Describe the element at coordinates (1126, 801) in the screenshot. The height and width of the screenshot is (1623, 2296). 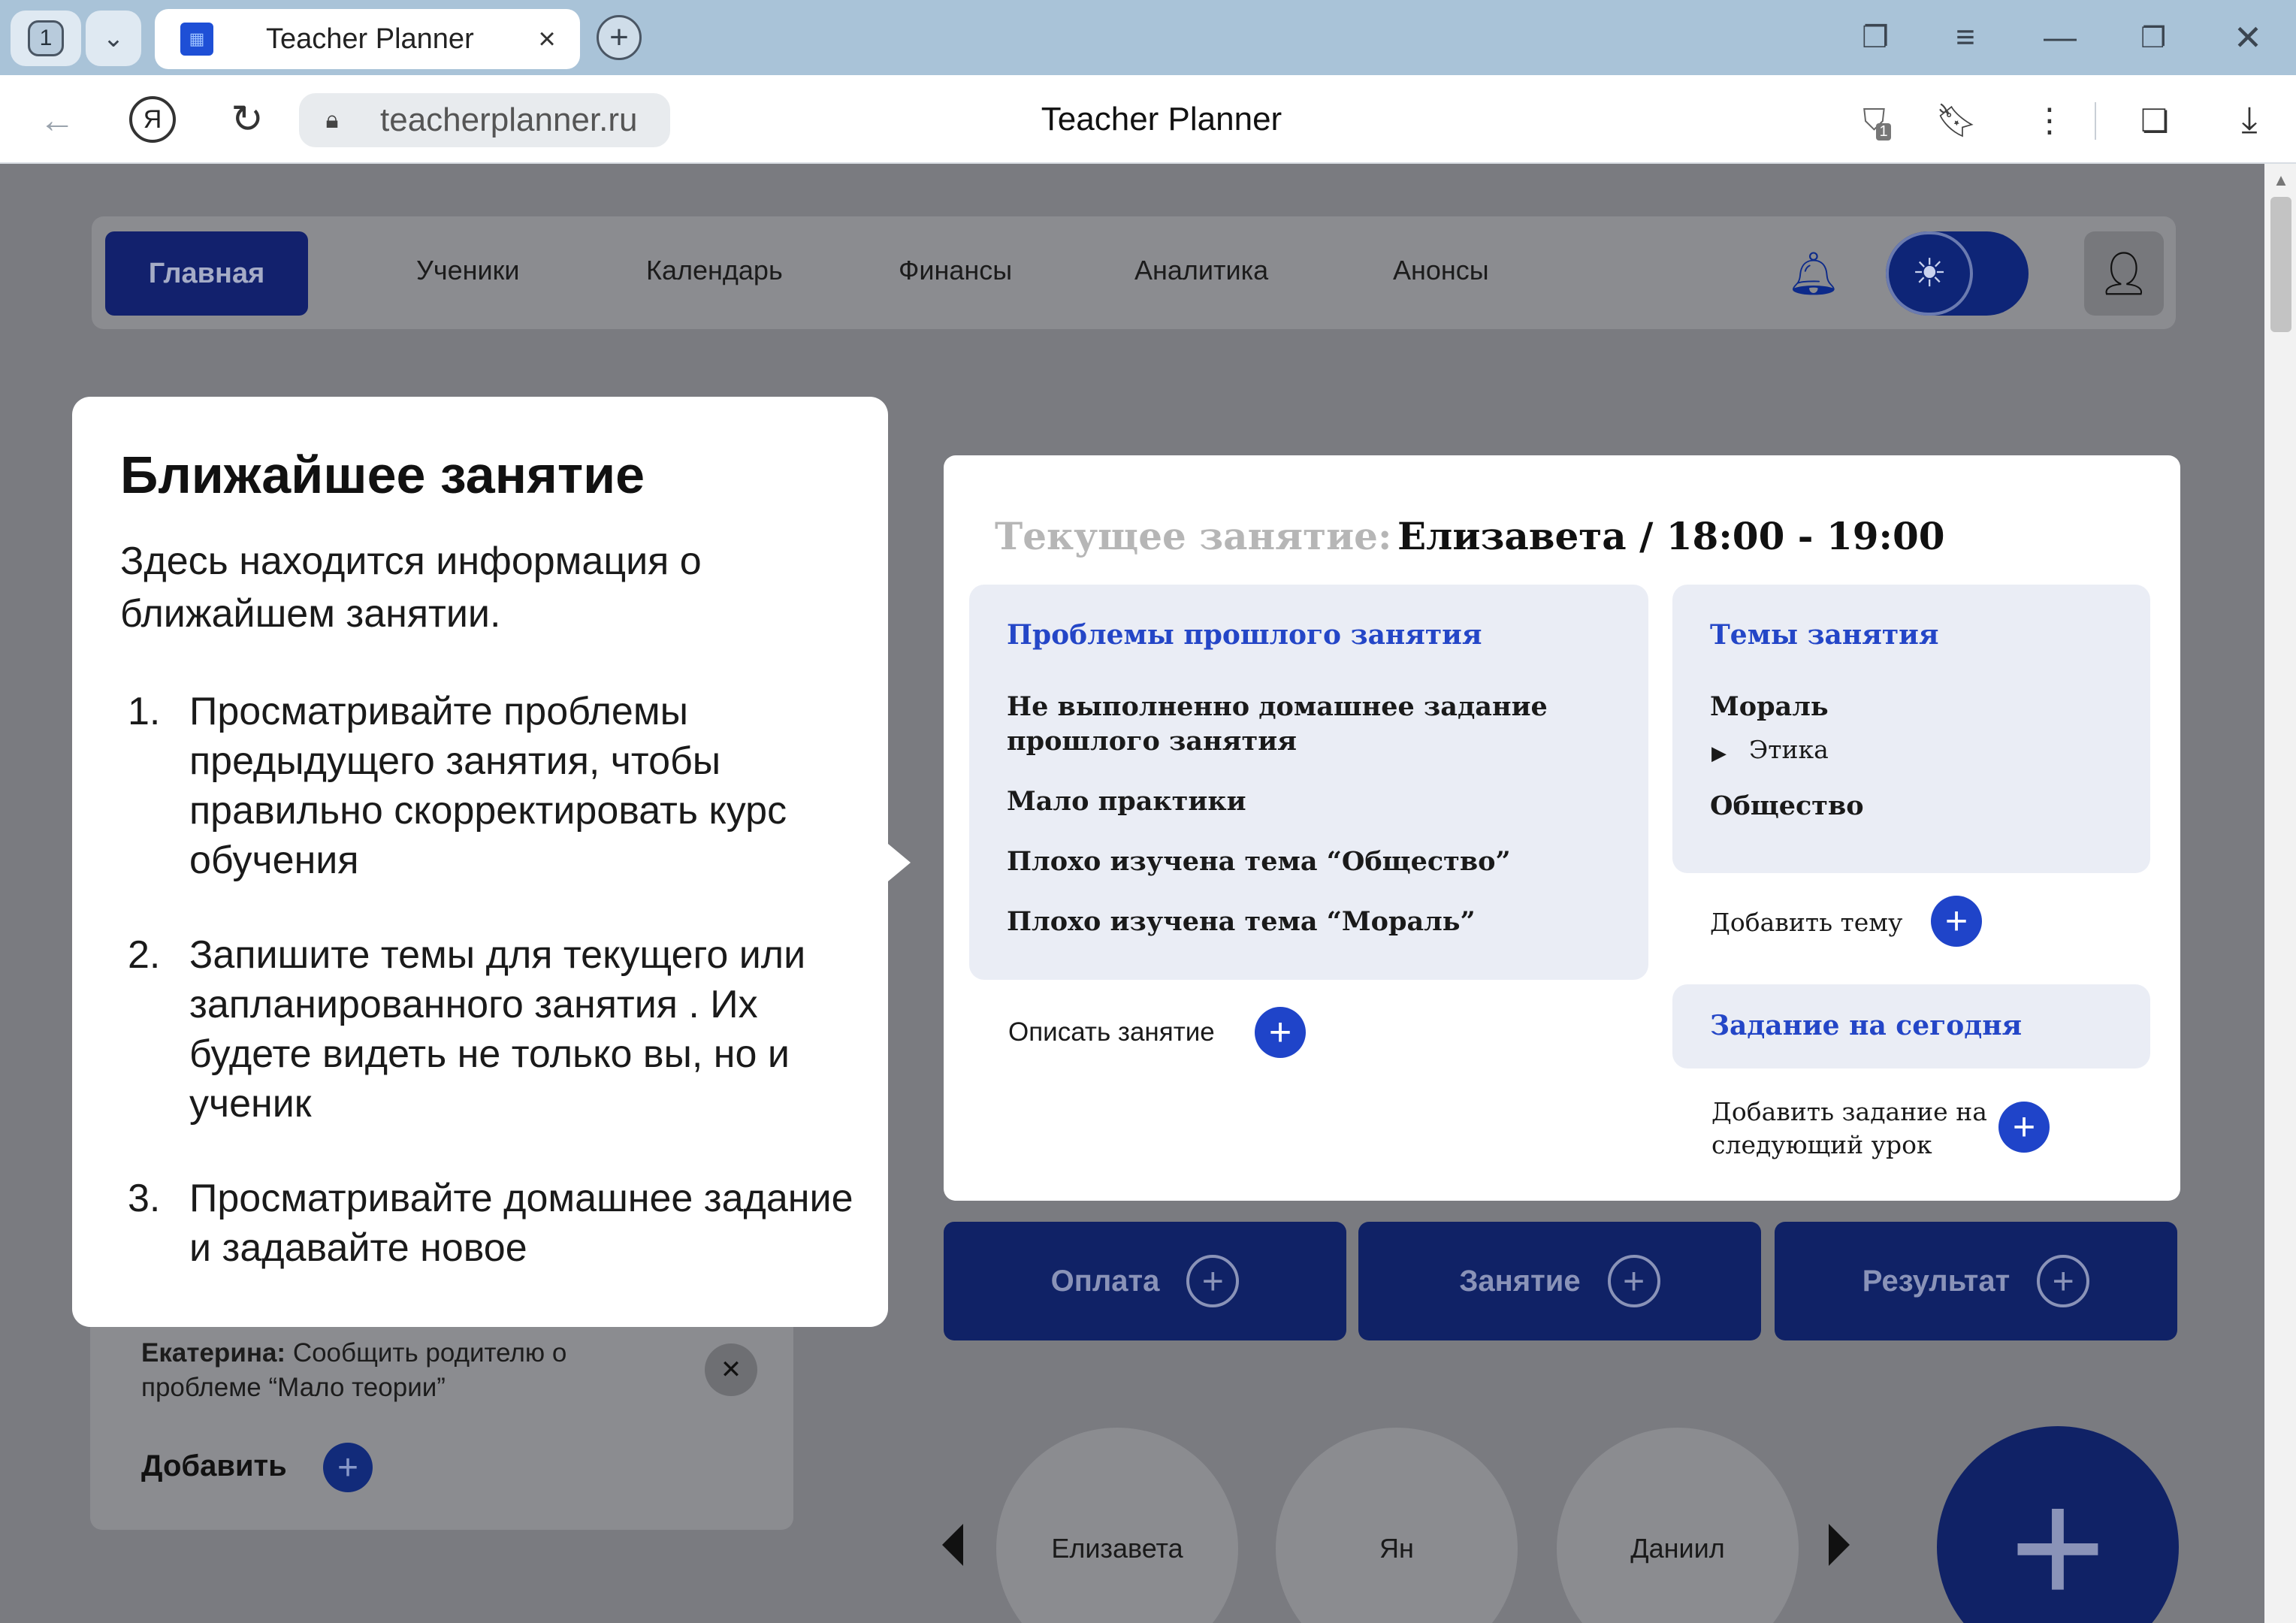
I see `problem-item: Мало практики` at that location.